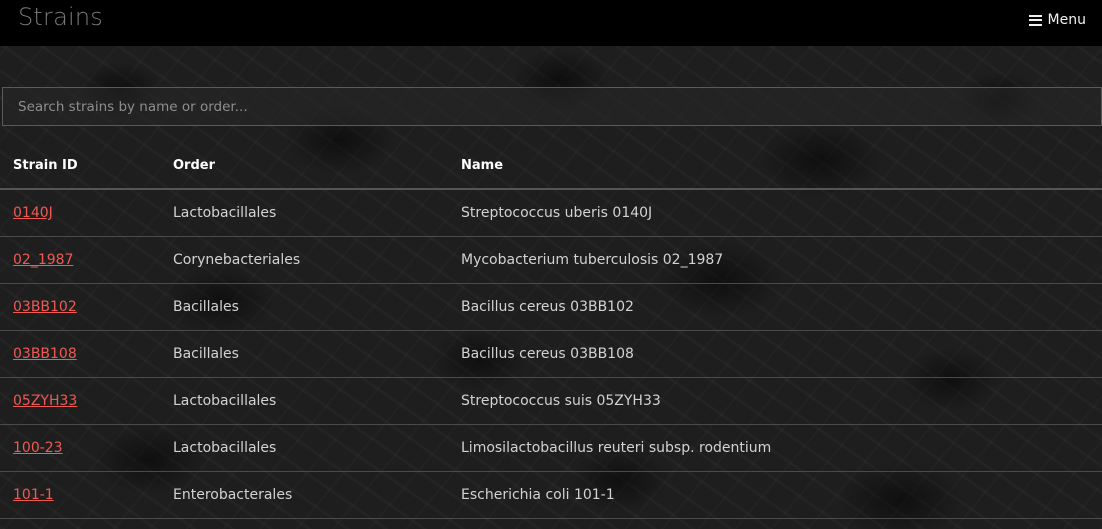 This screenshot has height=529, width=1102. Describe the element at coordinates (304, 166) in the screenshot. I see `column-header-order: Order` at that location.